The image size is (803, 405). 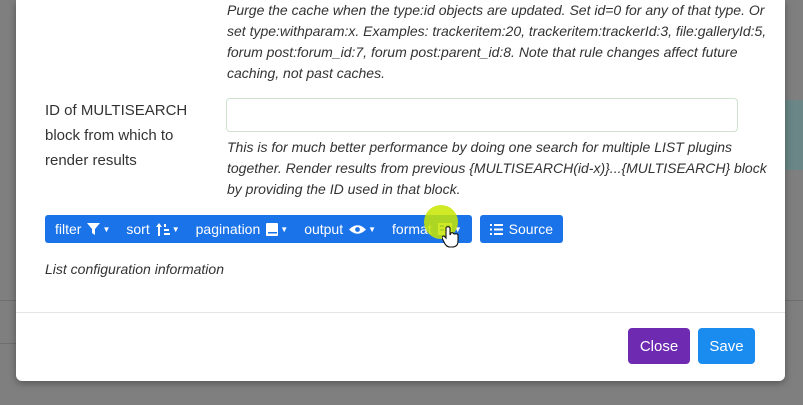 I want to click on modal-footer-divider, so click(x=400, y=312).